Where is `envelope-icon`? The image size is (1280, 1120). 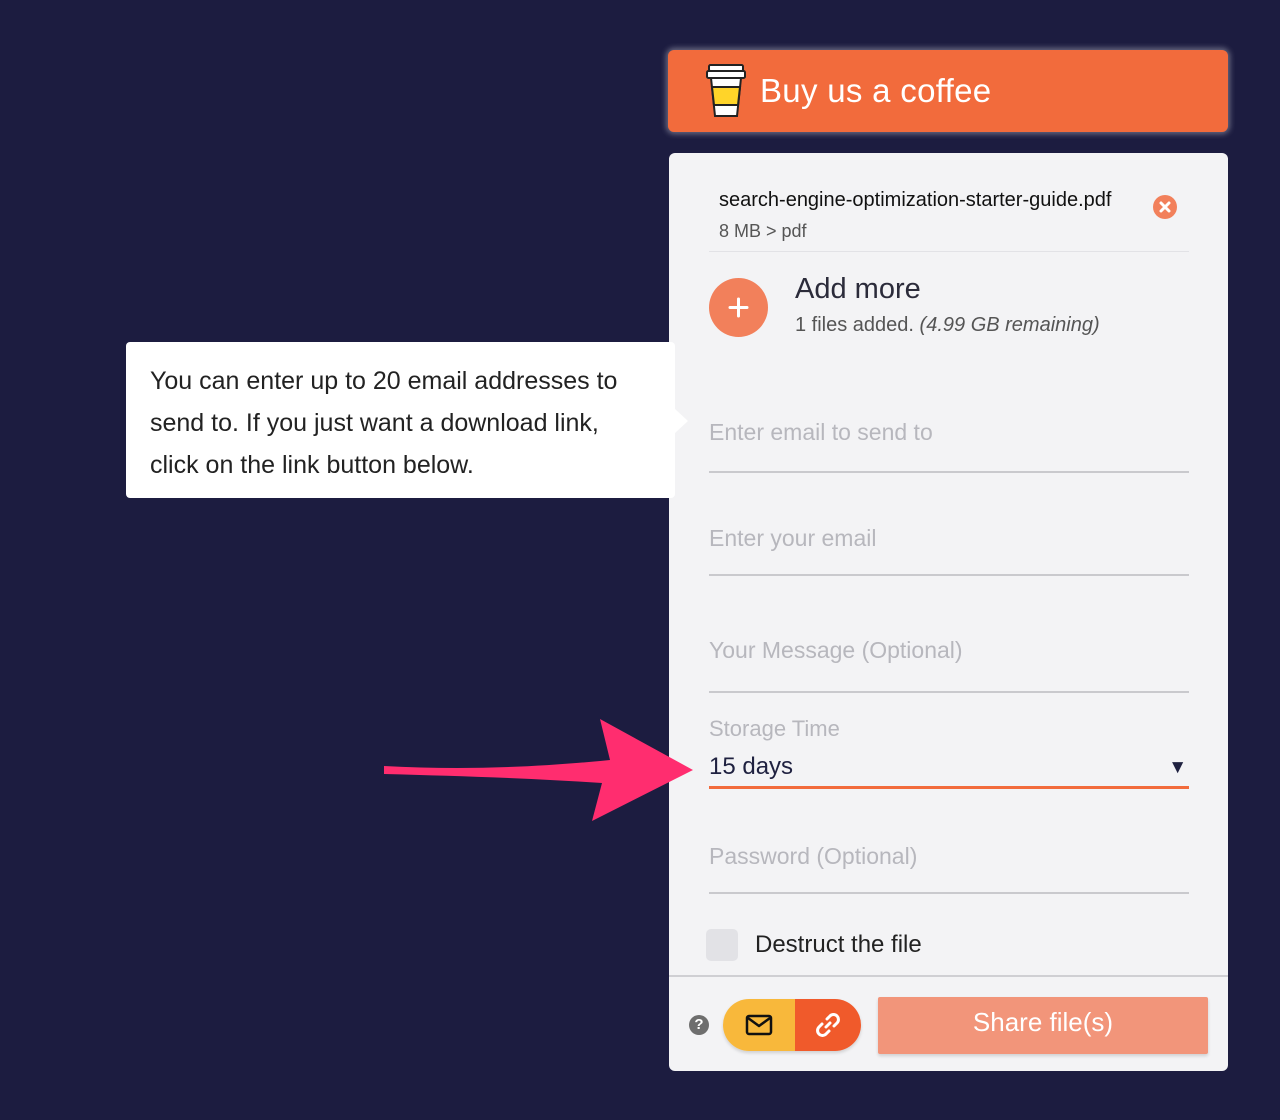 envelope-icon is located at coordinates (759, 1025).